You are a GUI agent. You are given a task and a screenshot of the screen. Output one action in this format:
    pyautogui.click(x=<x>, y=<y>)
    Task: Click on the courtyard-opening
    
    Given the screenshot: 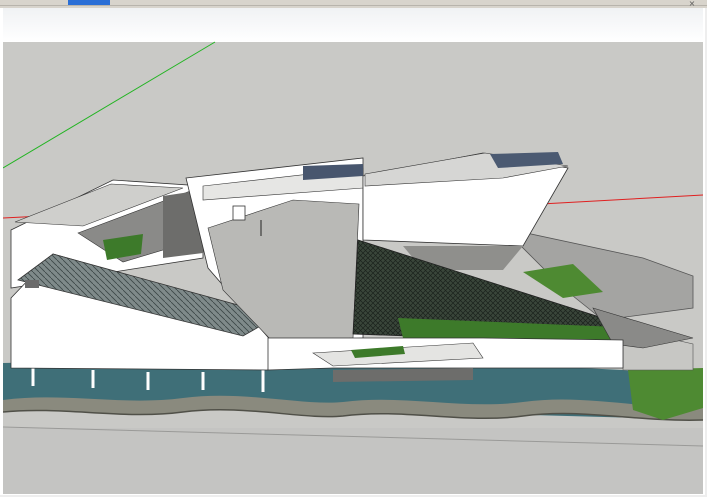 What is the action you would take?
    pyautogui.click(x=239, y=213)
    